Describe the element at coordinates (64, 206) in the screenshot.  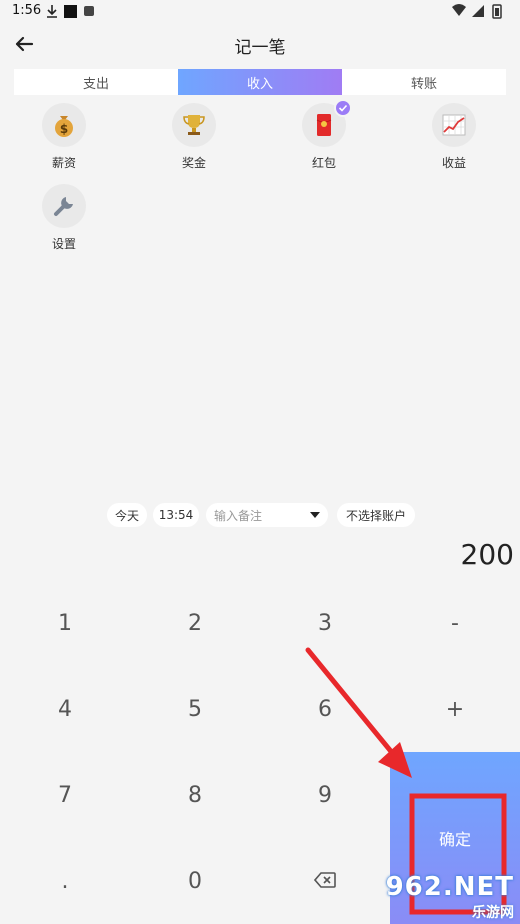
I see `wrench-icon` at that location.